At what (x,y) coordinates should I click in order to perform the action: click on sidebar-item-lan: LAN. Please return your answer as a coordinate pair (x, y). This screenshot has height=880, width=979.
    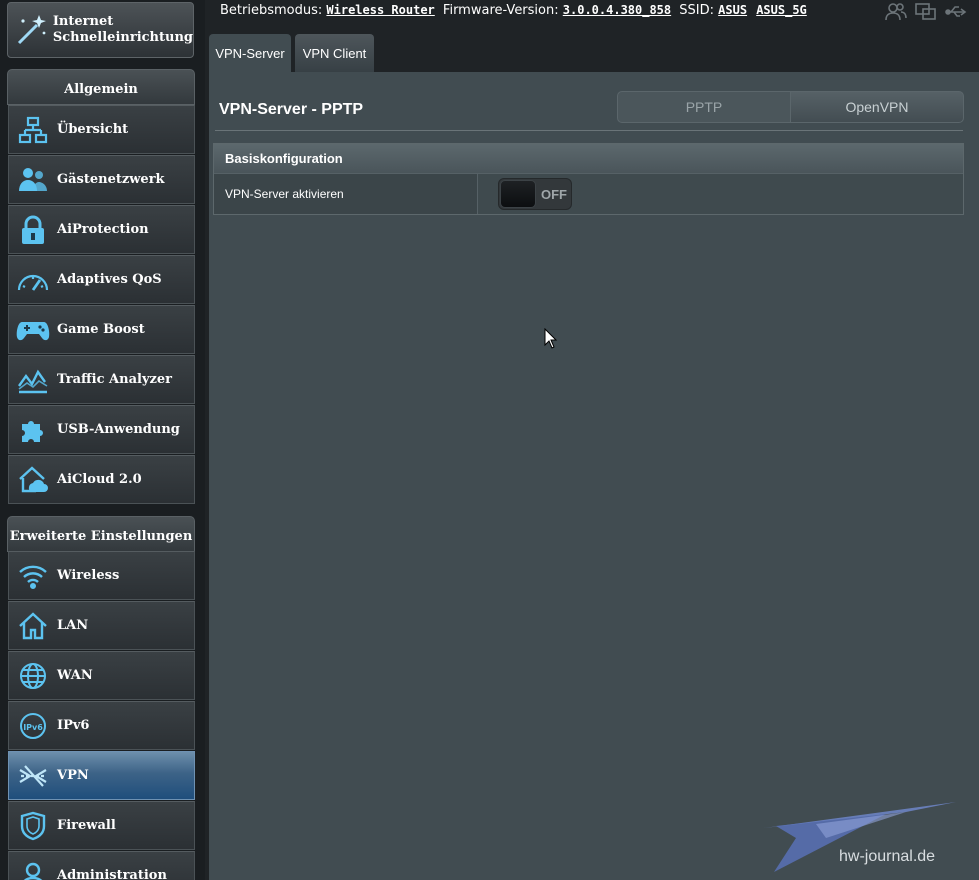
    Looking at the image, I should click on (101, 625).